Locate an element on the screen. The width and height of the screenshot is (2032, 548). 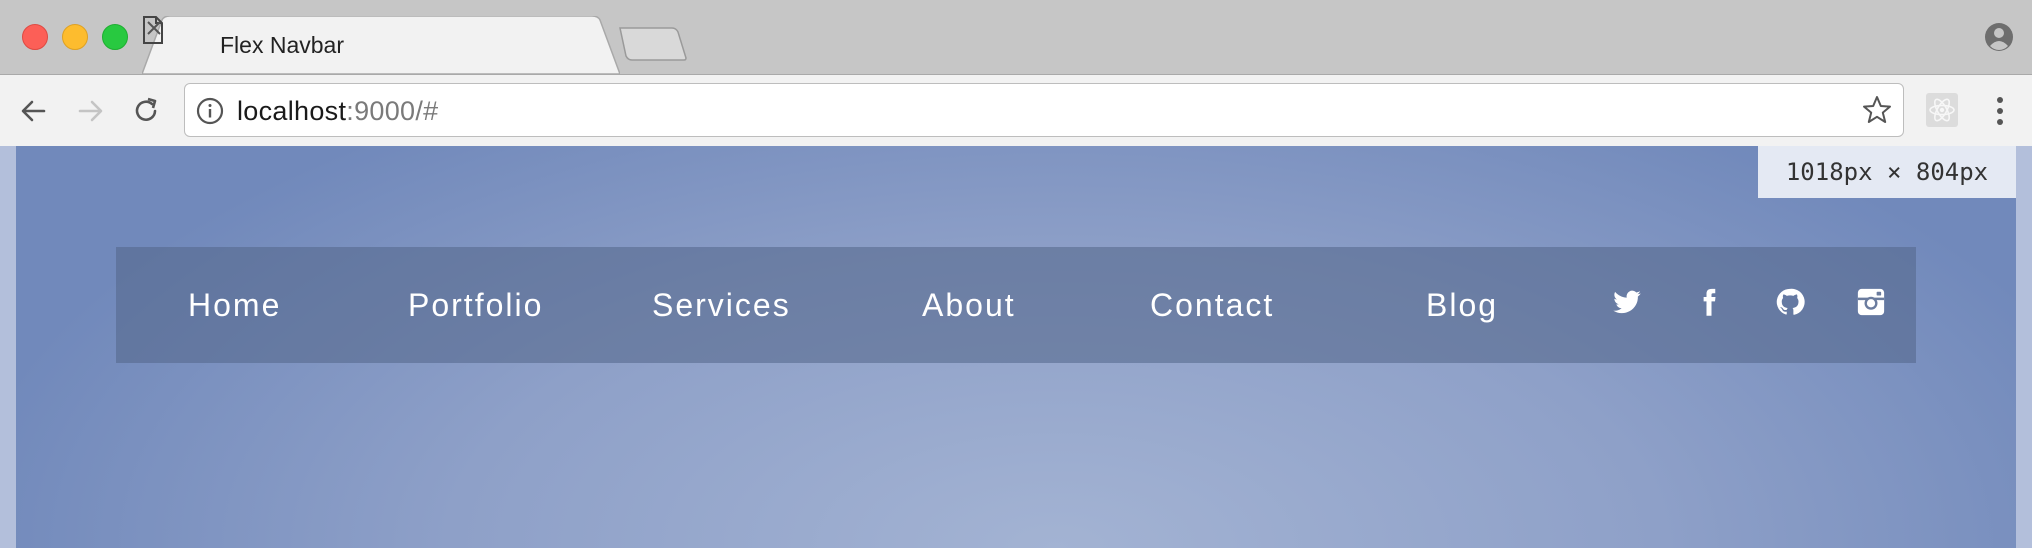
back-arrow-icon is located at coordinates (34, 111).